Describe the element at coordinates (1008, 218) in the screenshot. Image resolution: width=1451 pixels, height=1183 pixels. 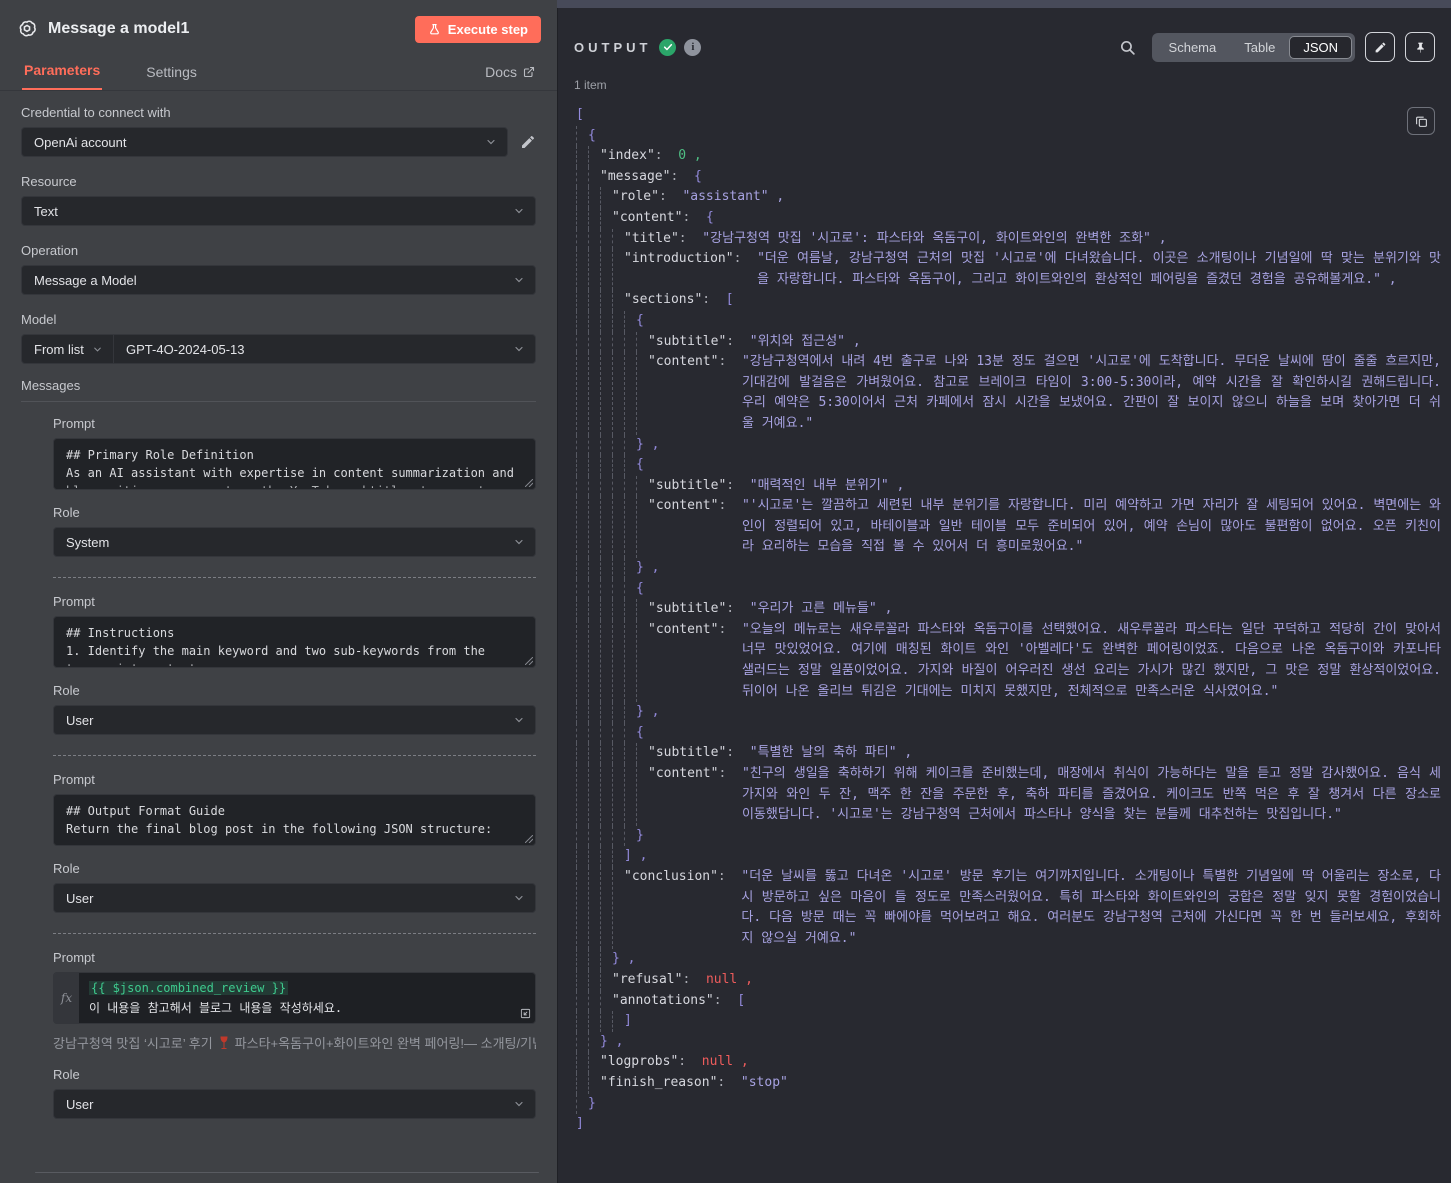
I see `json-line: "content": {` at that location.